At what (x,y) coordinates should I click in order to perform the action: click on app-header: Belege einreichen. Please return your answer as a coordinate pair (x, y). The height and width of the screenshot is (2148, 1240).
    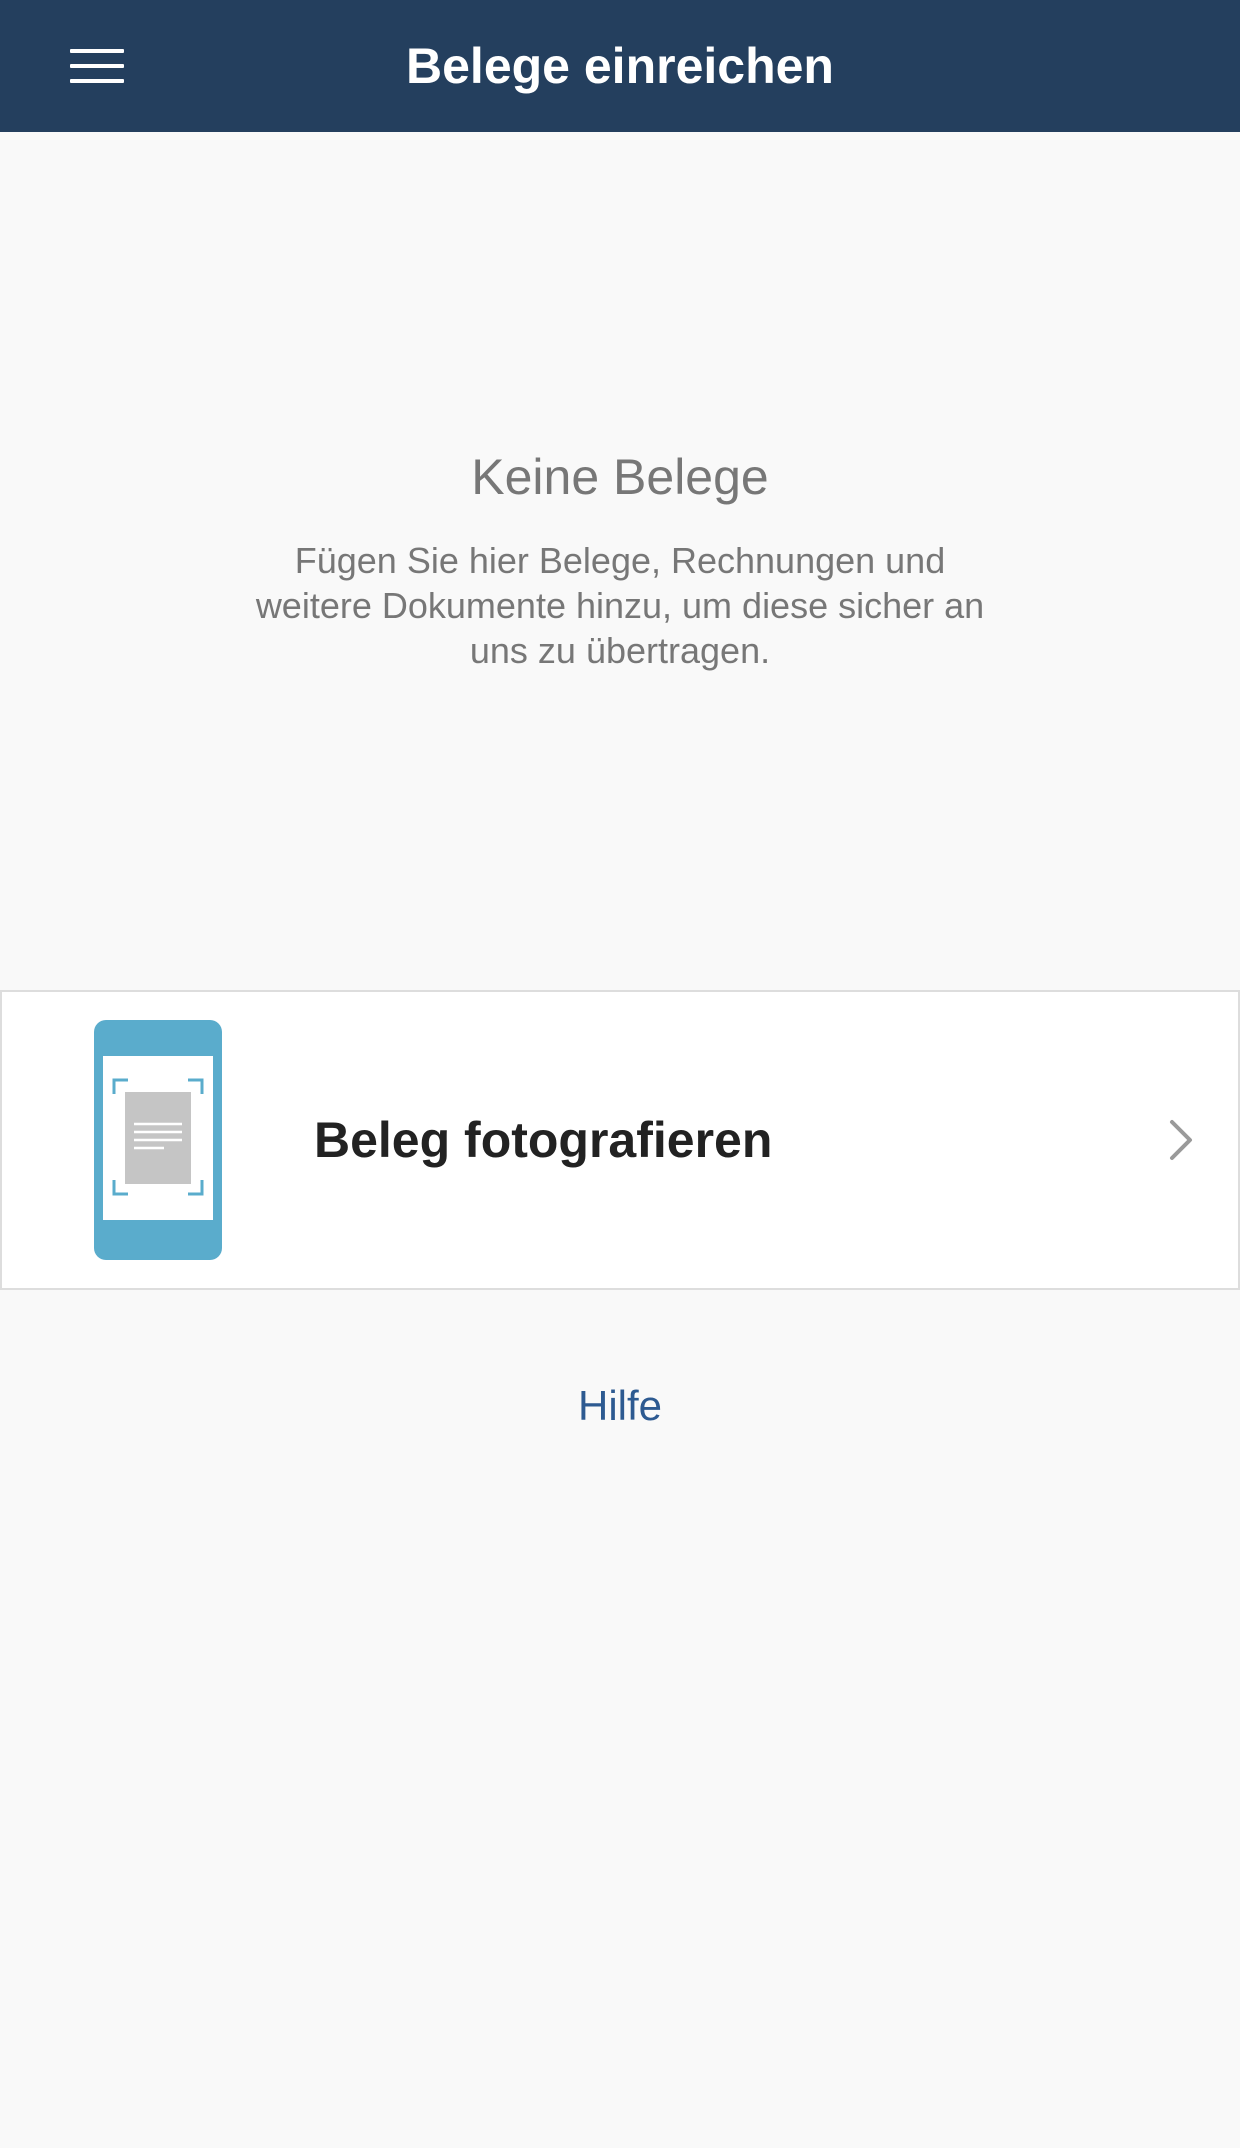
    Looking at the image, I should click on (620, 66).